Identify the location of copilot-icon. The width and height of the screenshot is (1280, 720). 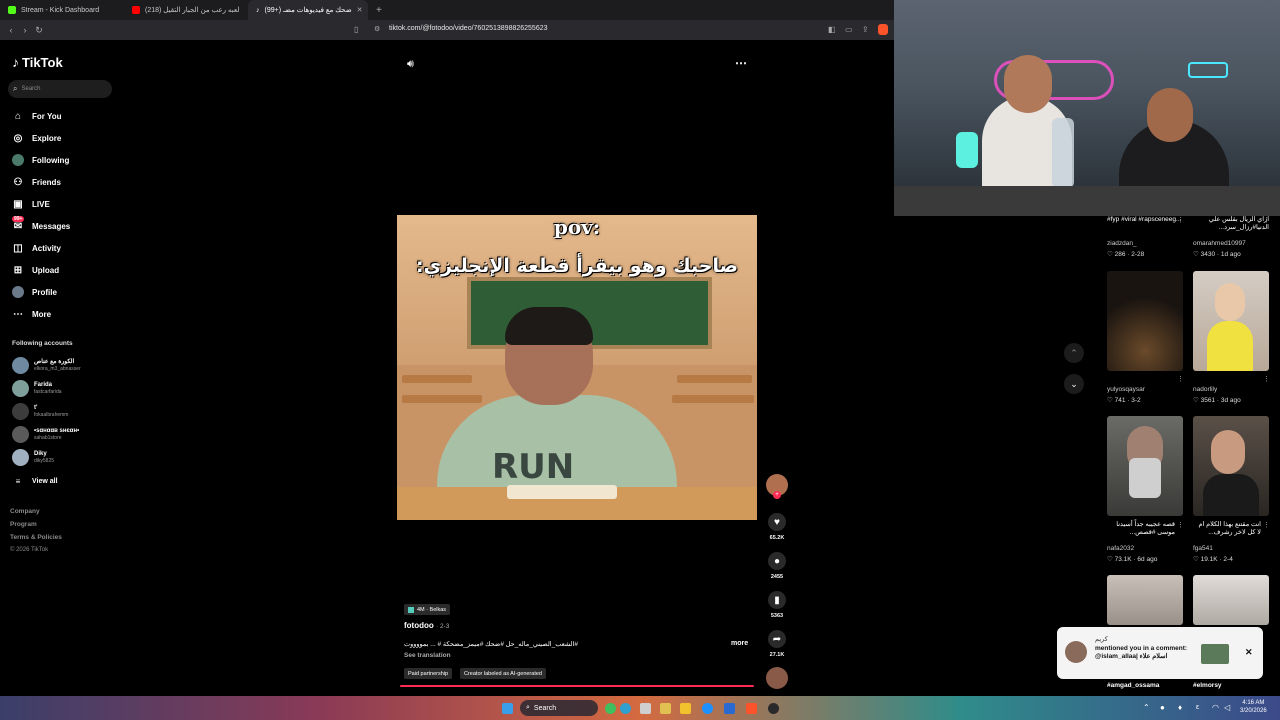
(665, 708).